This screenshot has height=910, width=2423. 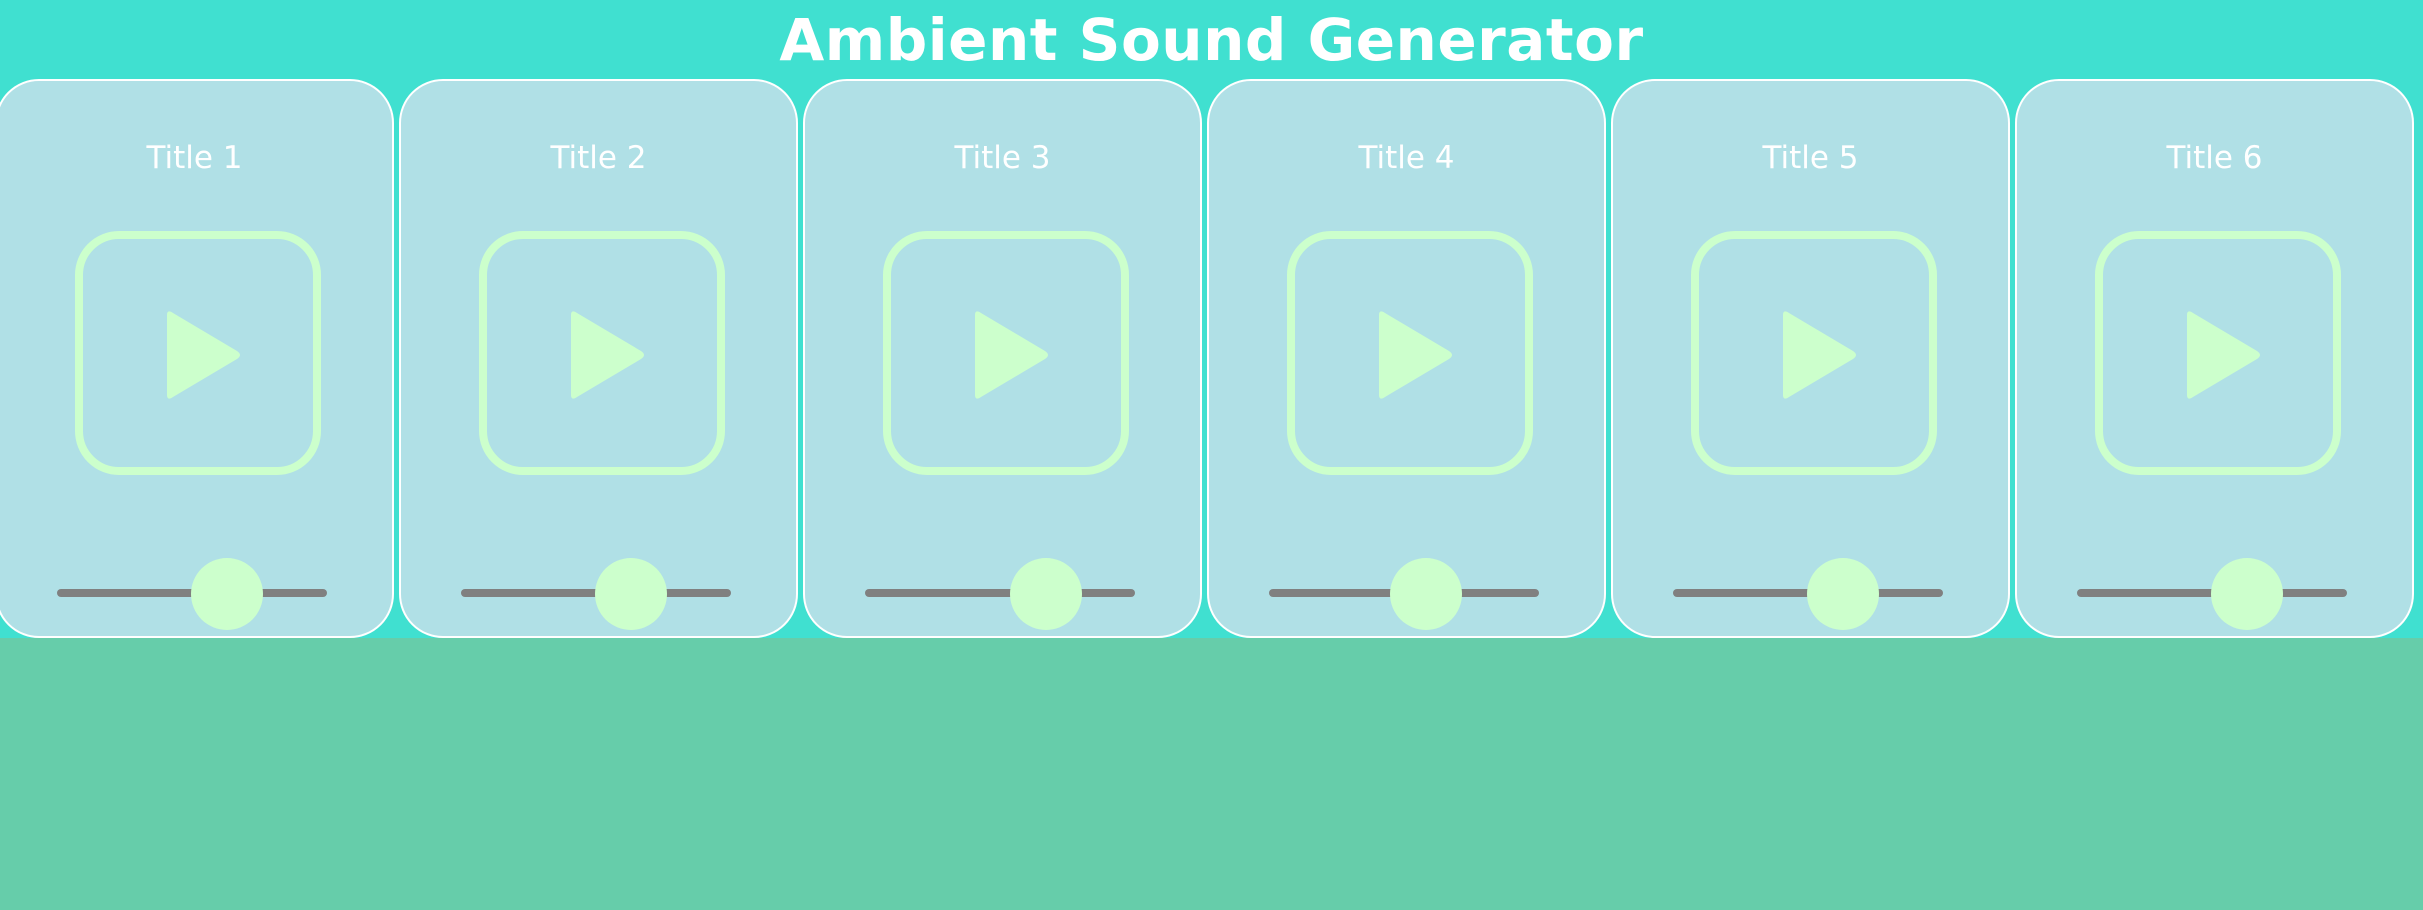 I want to click on sound-card-title: Title 1, so click(x=194, y=158).